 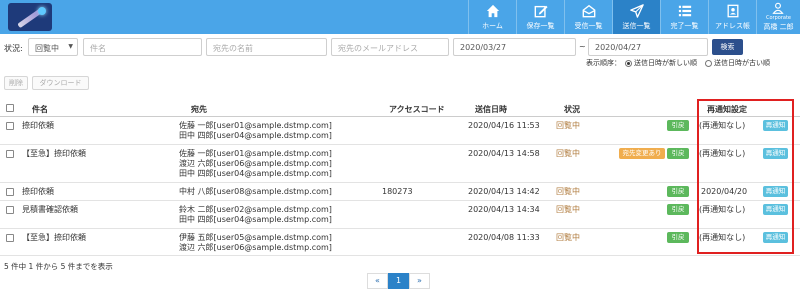 I want to click on next-page-button: », so click(x=419, y=281).